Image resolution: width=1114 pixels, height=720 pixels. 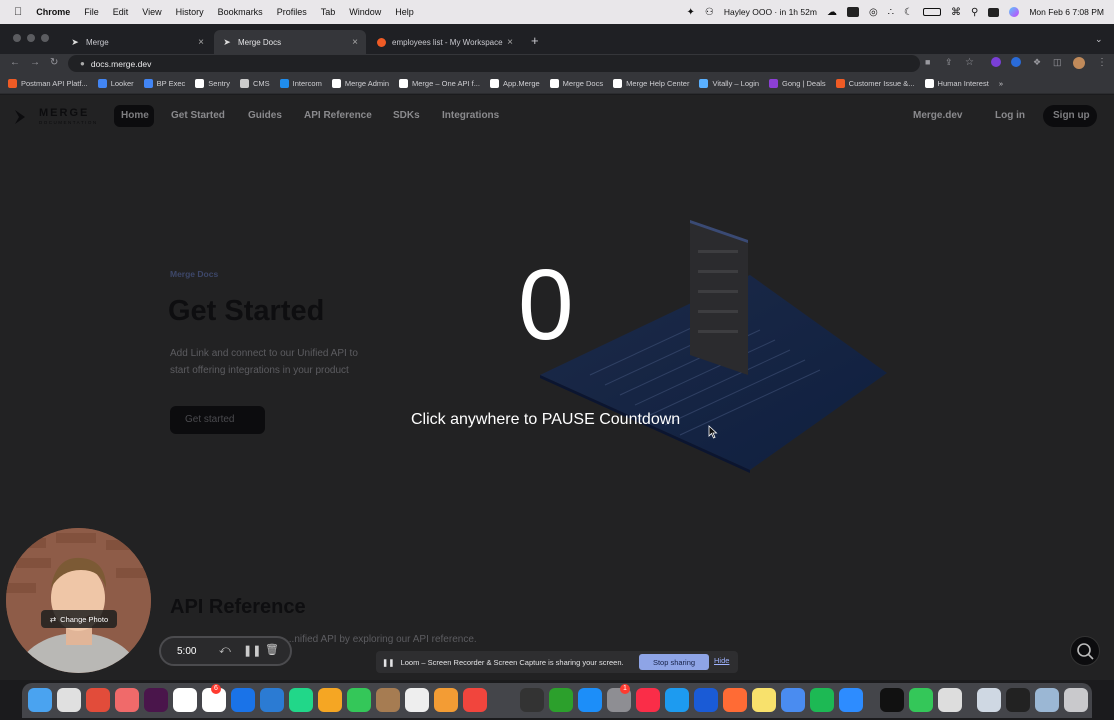 What do you see at coordinates (590, 700) in the screenshot?
I see `appstore-icon` at bounding box center [590, 700].